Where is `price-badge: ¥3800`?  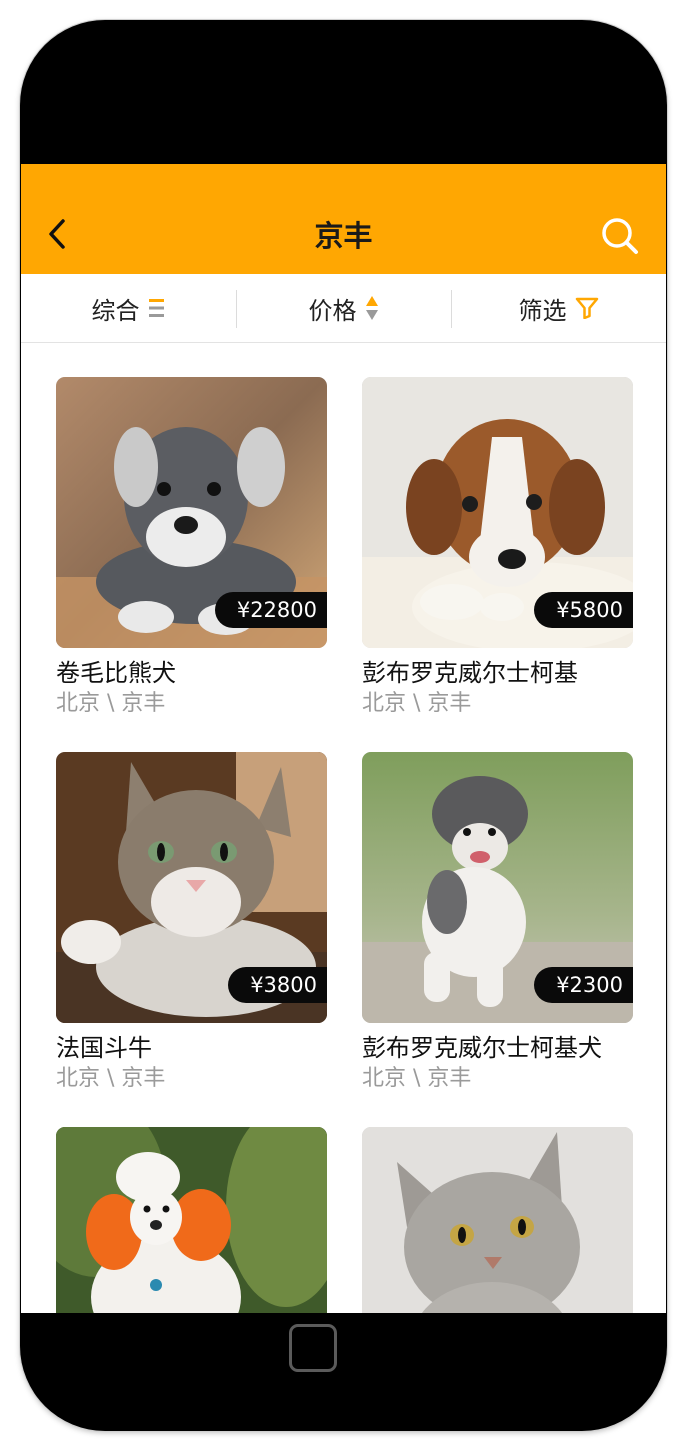 price-badge: ¥3800 is located at coordinates (277, 985).